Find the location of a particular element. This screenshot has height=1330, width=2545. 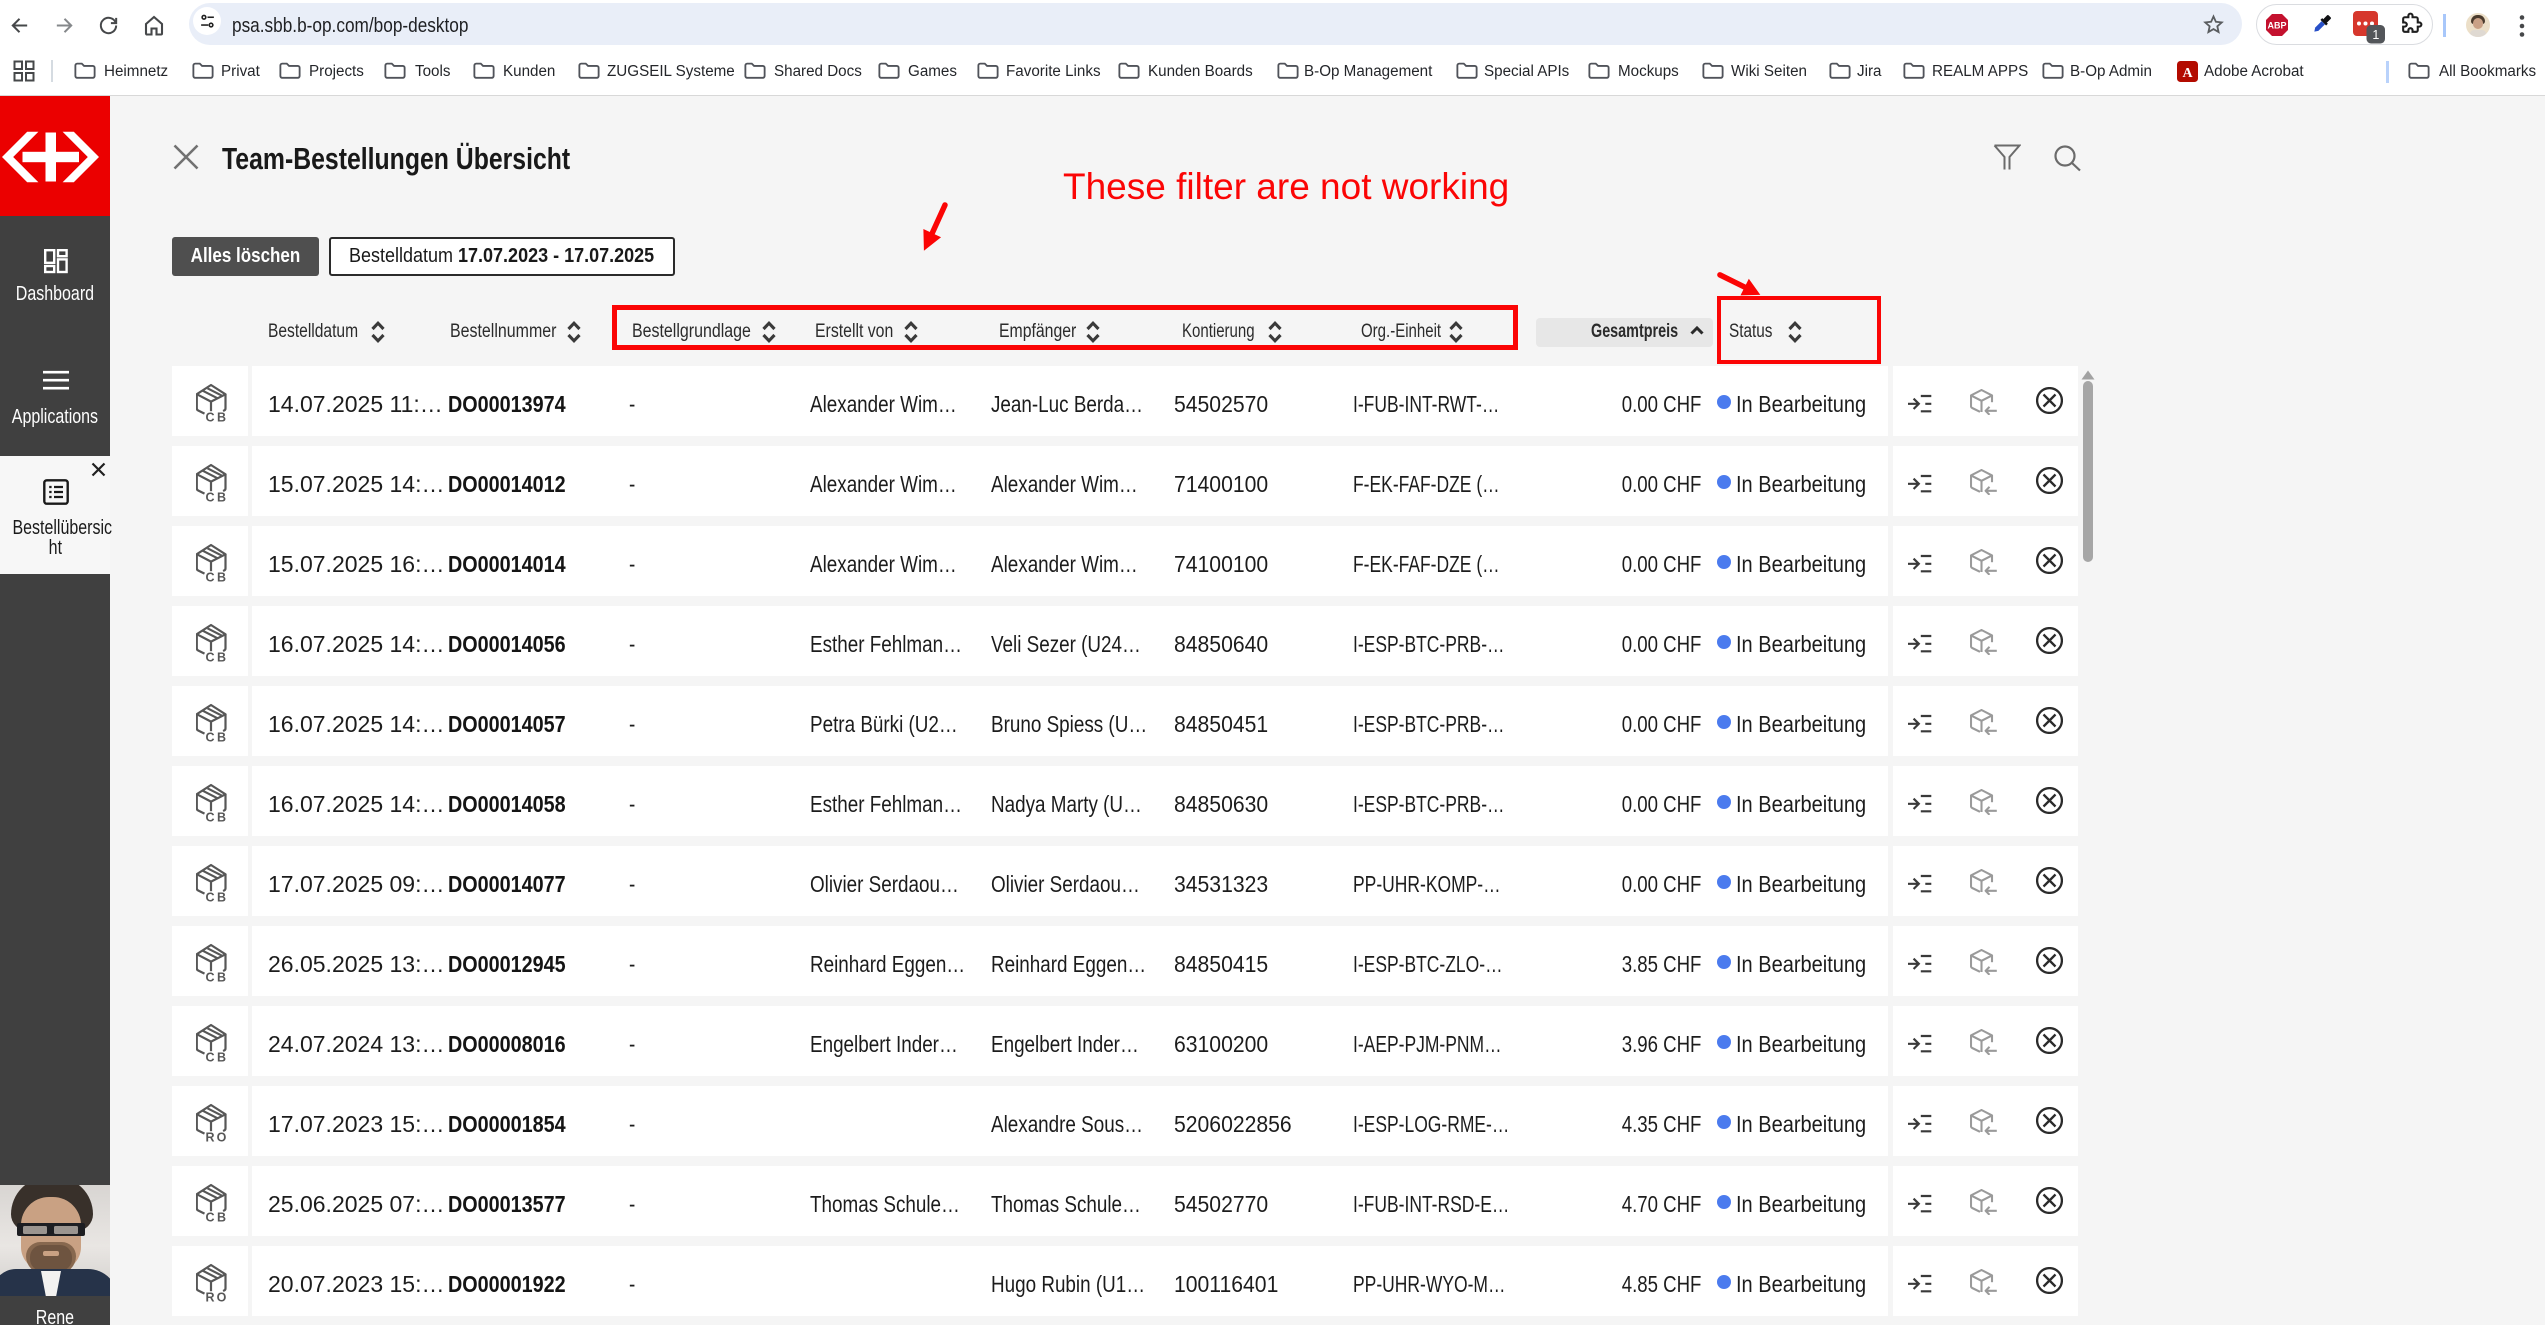

svg-text: ABP is located at coordinates (2276, 26).